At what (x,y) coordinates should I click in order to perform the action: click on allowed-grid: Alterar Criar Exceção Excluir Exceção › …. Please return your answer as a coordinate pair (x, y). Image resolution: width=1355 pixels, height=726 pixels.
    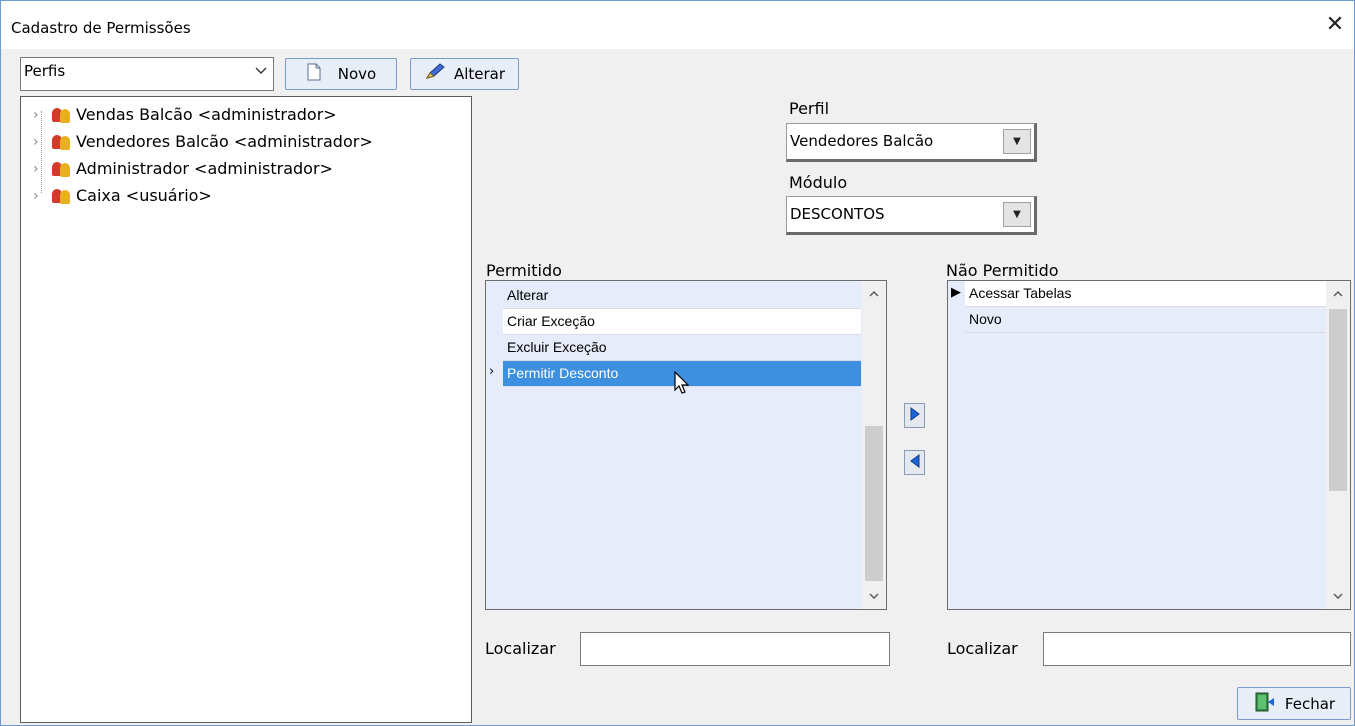
    Looking at the image, I should click on (686, 445).